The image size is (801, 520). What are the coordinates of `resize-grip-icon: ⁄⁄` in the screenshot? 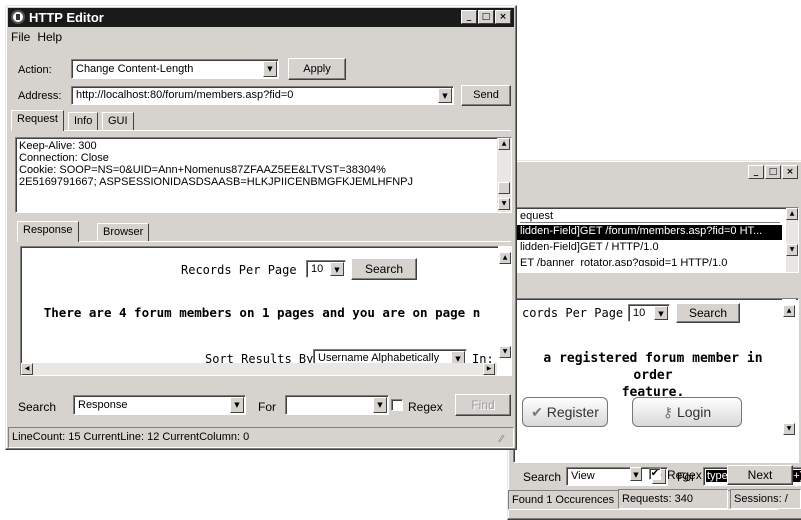 It's located at (506, 440).